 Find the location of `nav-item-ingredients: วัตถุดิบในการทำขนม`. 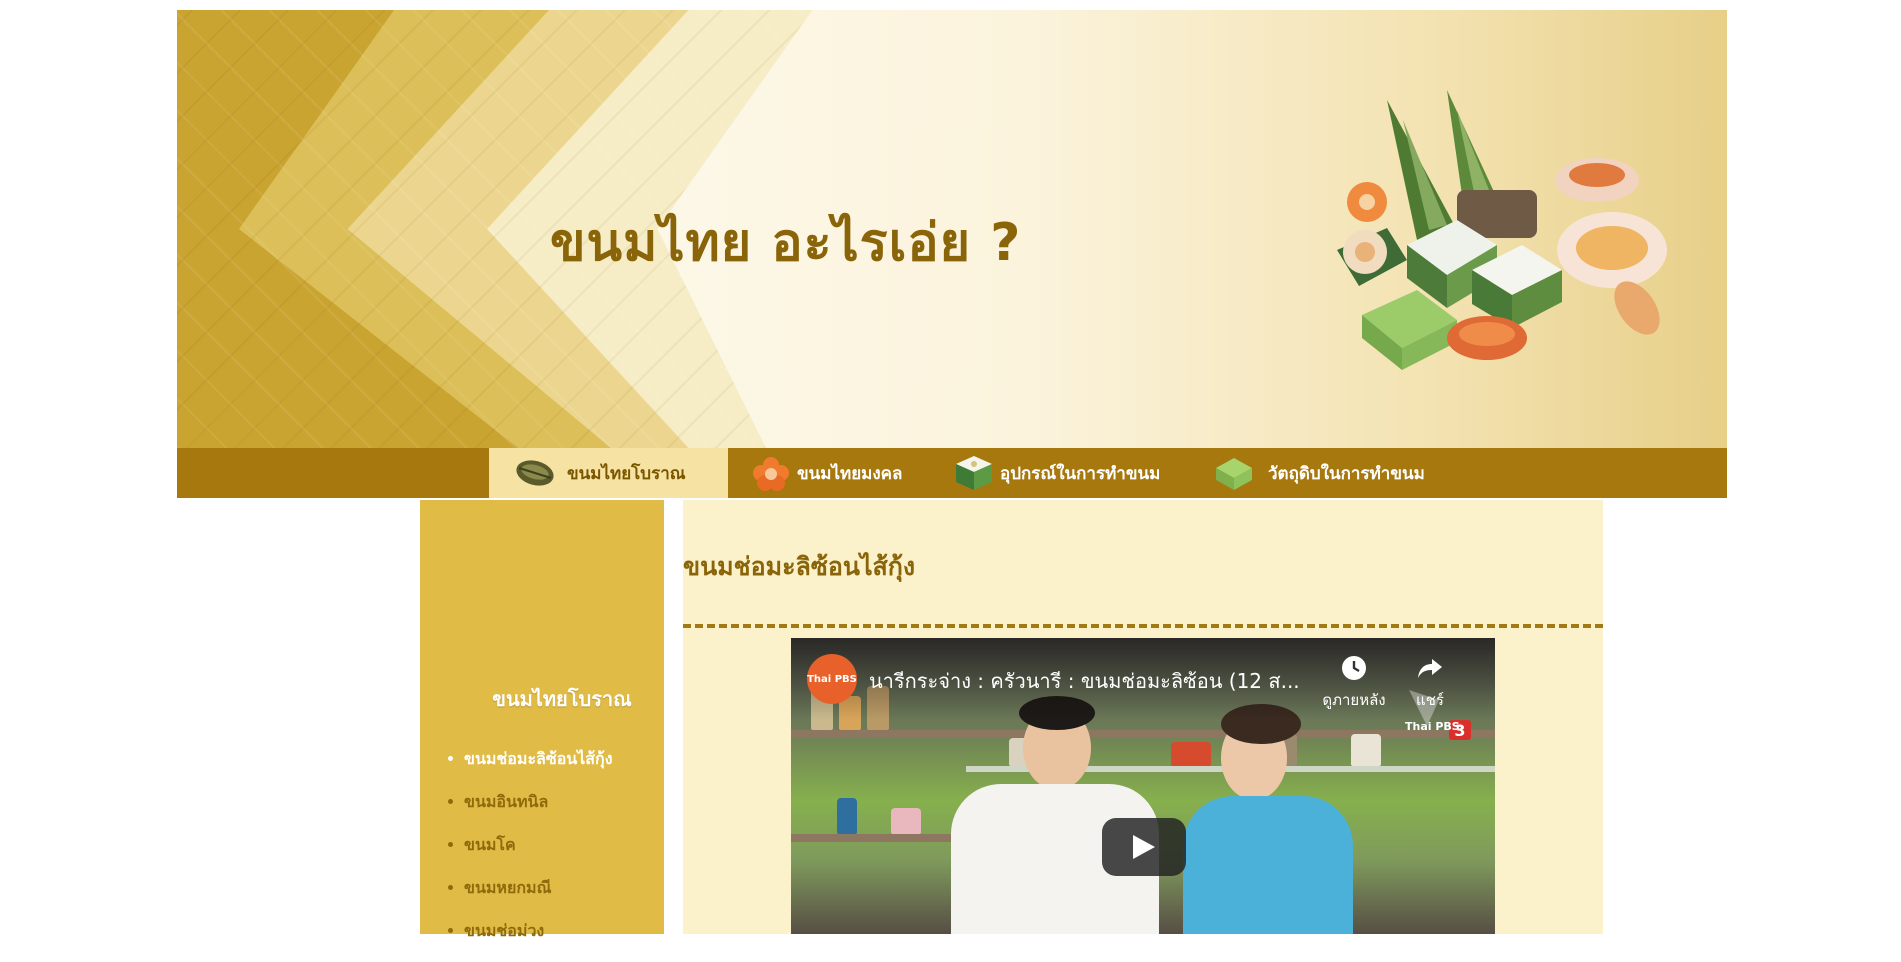

nav-item-ingredients: วัตถุดิบในการทำขนม is located at coordinates (1342, 473).